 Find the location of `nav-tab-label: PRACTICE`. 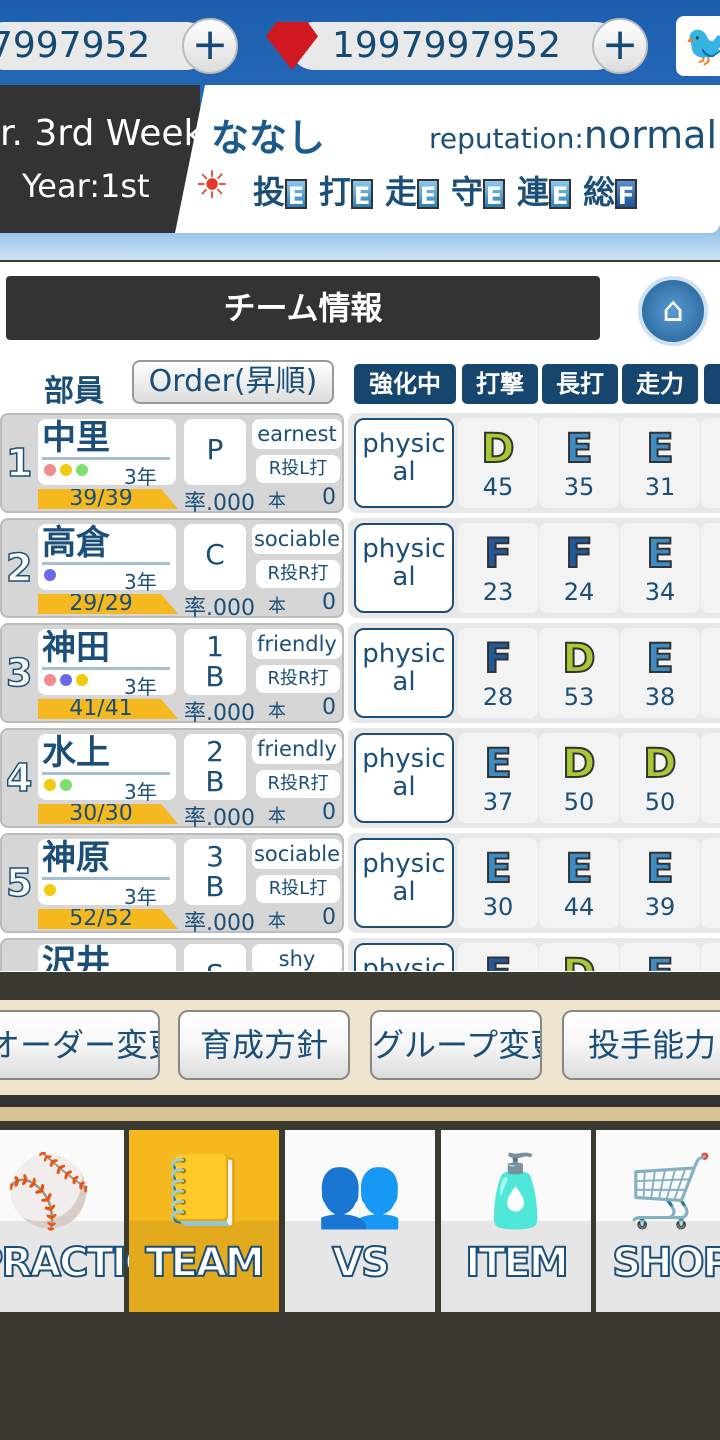

nav-tab-label: PRACTICE is located at coordinates (90, 1263).